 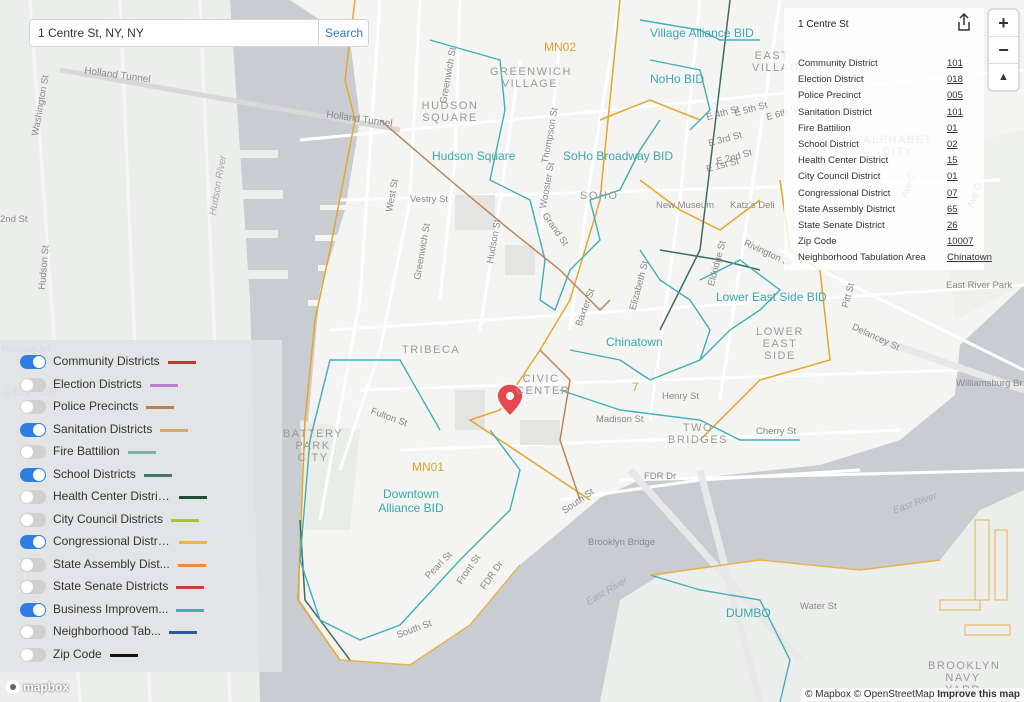 I want to click on mapbox-logo-icon, so click(x=13, y=687).